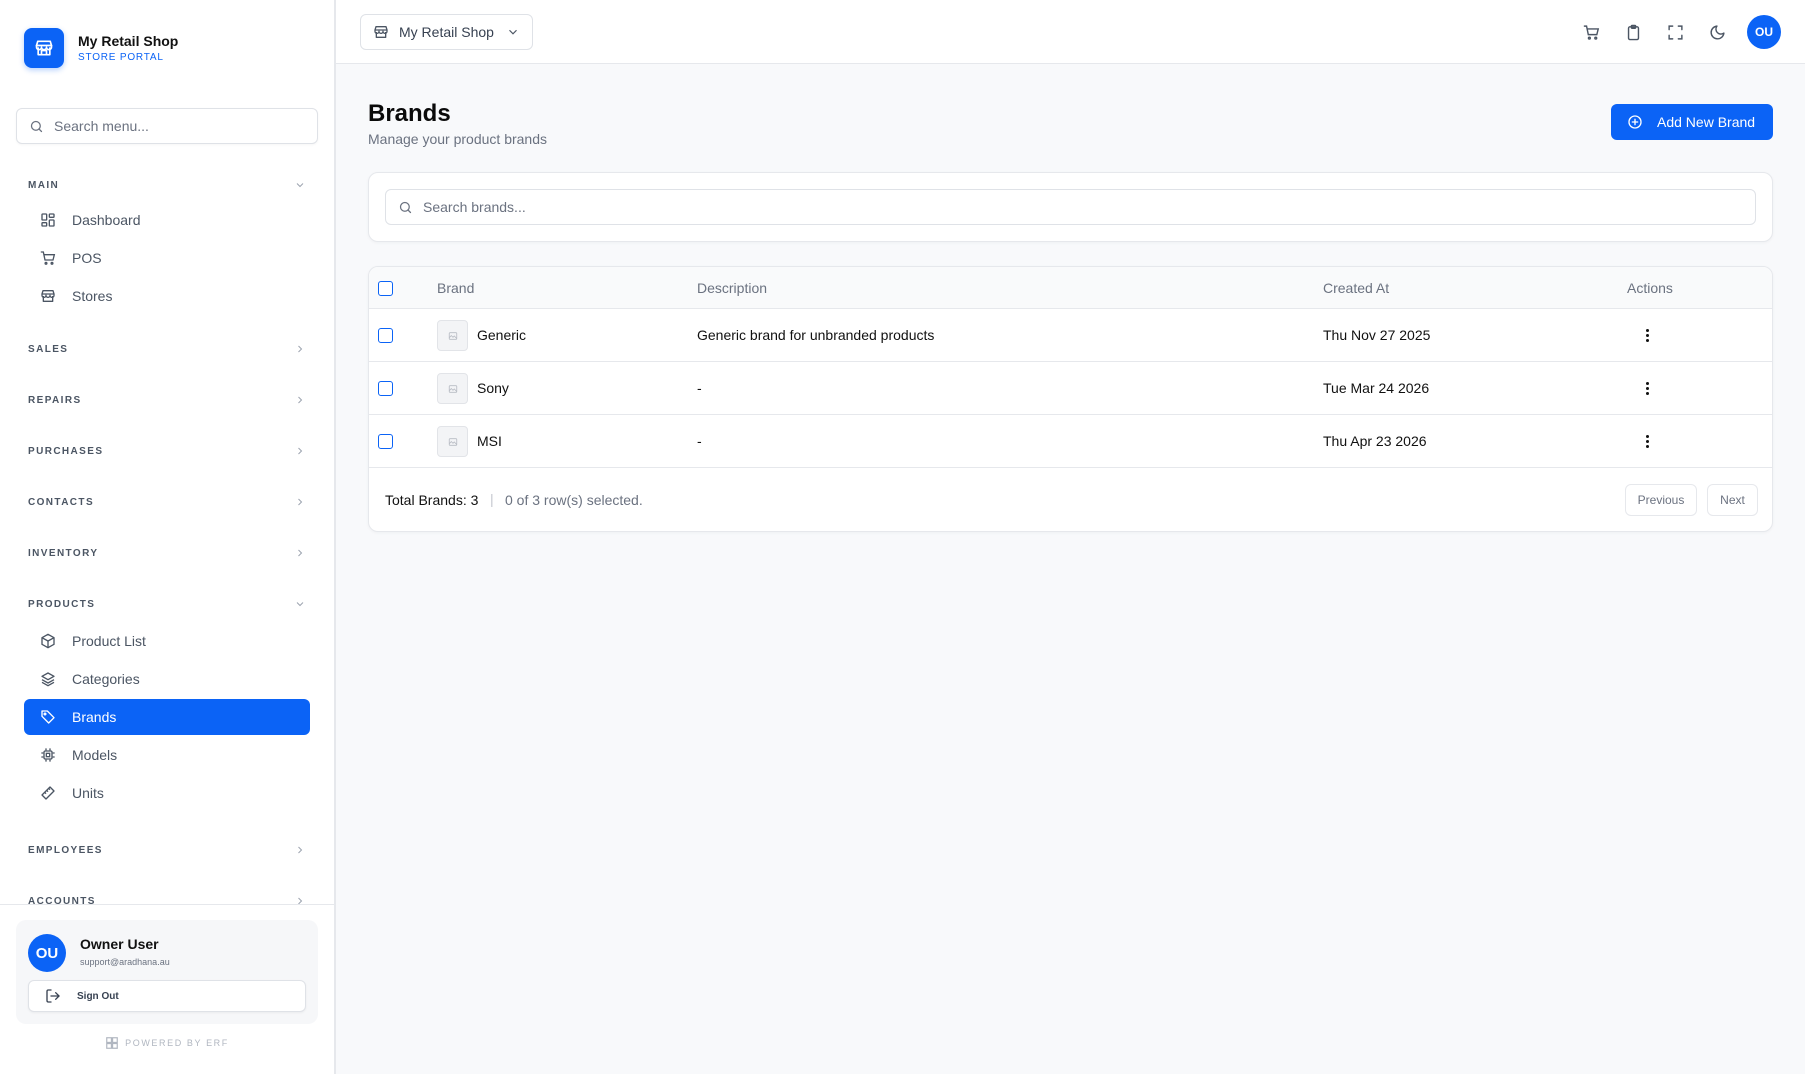 The width and height of the screenshot is (1805, 1074). I want to click on next-button: Next, so click(1732, 500).